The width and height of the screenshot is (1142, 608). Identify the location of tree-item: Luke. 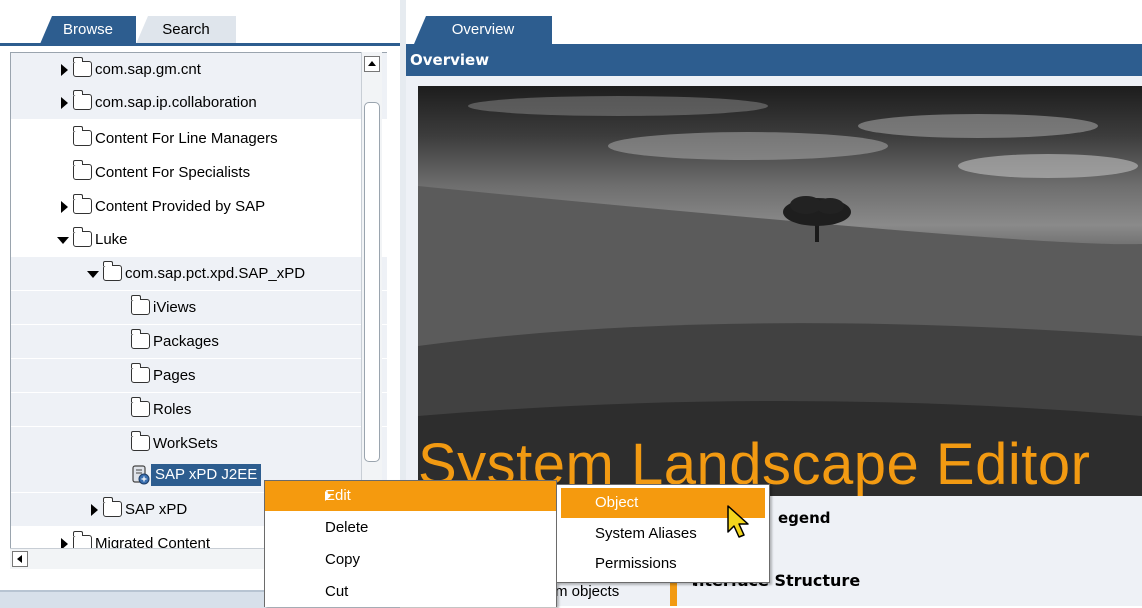
(199, 239).